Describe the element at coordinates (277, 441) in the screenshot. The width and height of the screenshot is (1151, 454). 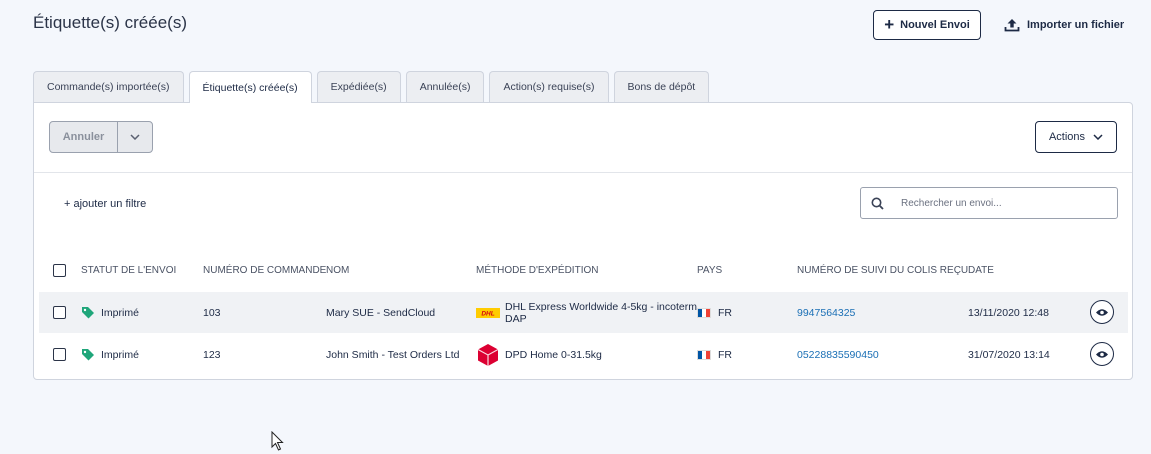
I see `mouse-cursor-icon` at that location.